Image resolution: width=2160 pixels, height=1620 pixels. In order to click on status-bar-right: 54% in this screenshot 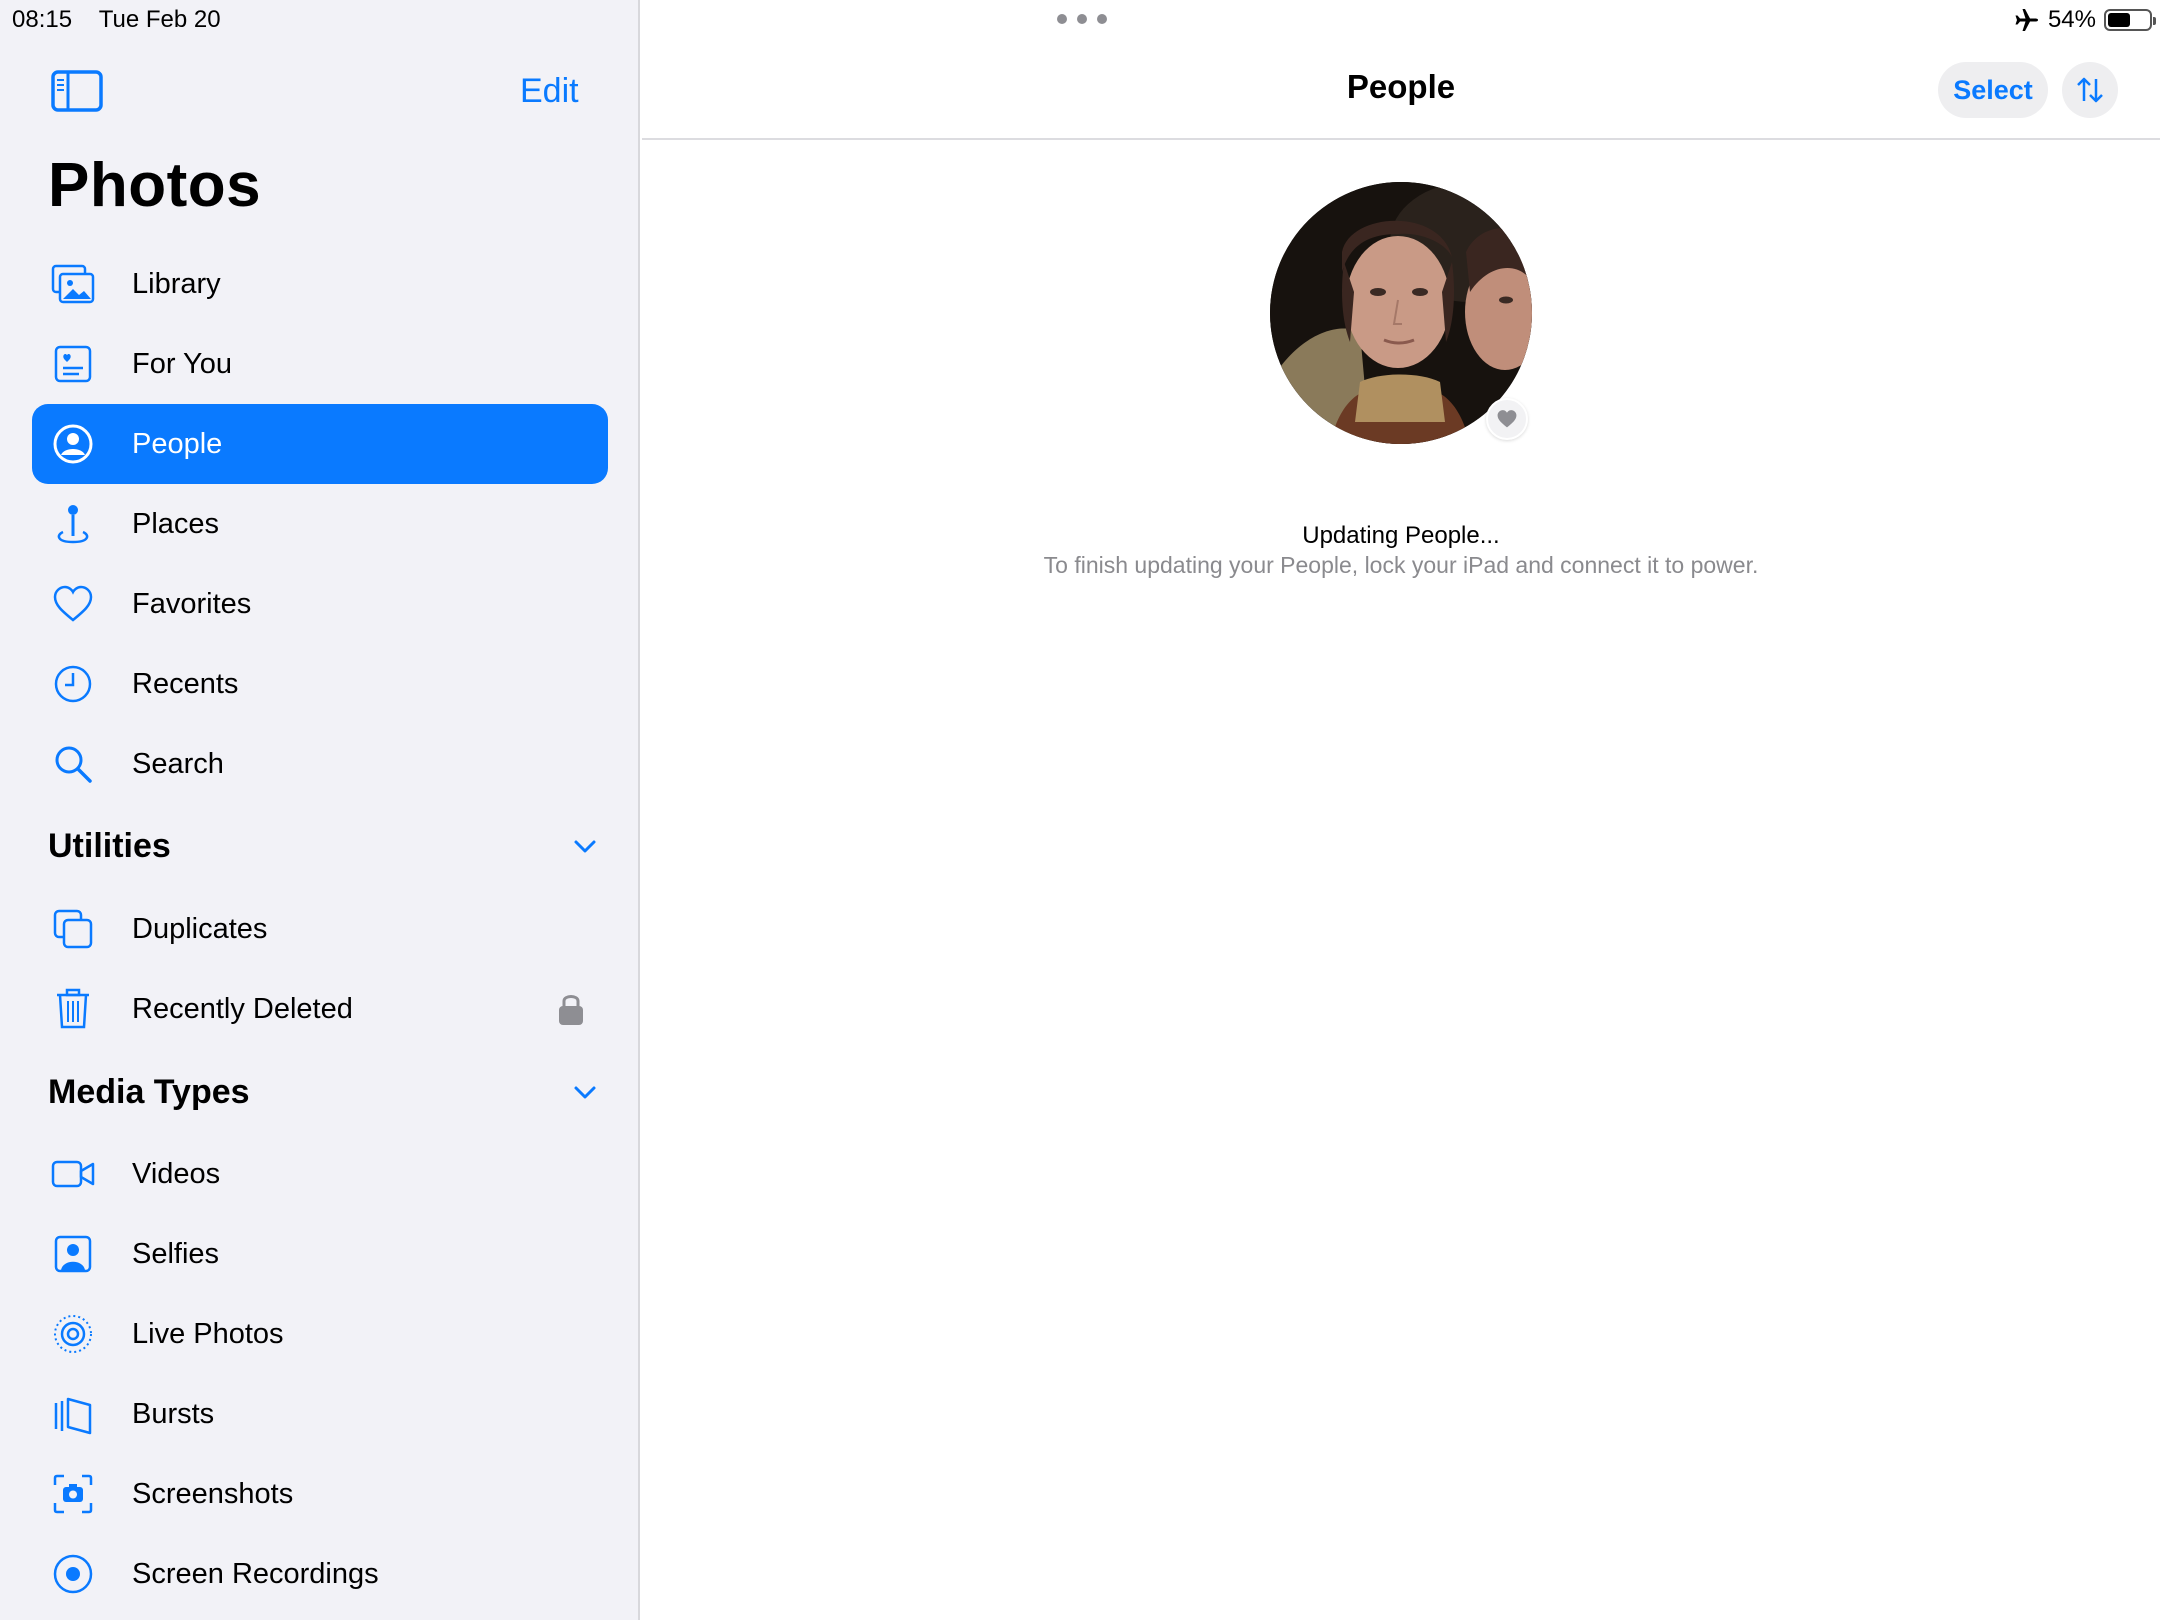, I will do `click(2085, 20)`.